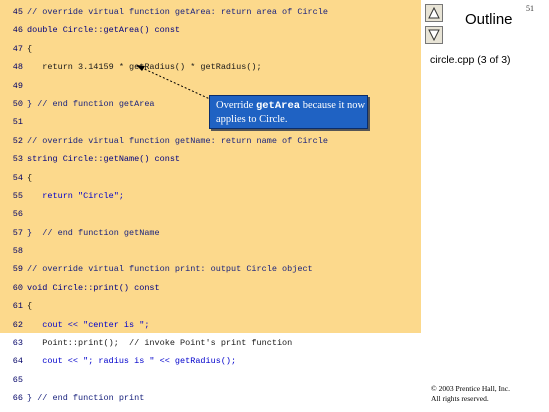 This screenshot has height=412, width=549. I want to click on slide-number: 51, so click(530, 8).